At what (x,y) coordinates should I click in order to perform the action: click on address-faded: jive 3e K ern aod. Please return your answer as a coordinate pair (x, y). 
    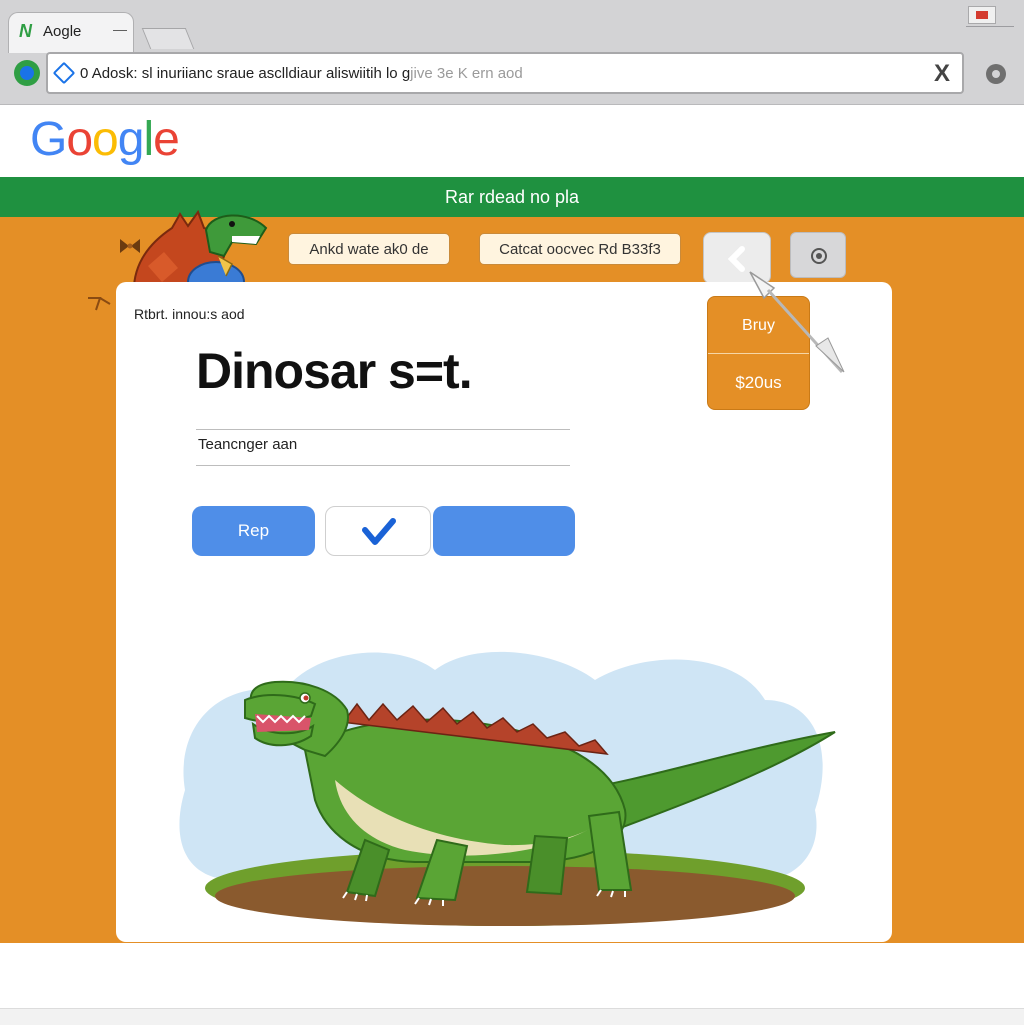
    Looking at the image, I should click on (466, 73).